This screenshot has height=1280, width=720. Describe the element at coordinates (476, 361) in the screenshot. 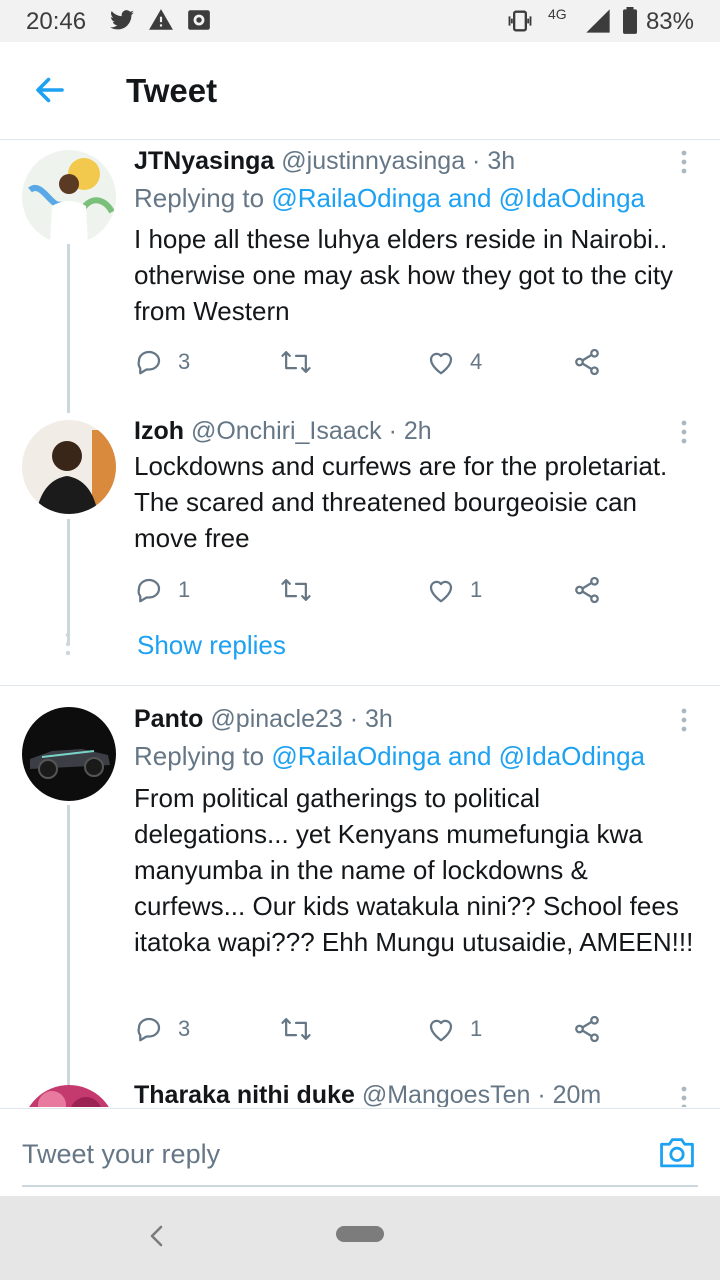

I see `like-count: 4` at that location.